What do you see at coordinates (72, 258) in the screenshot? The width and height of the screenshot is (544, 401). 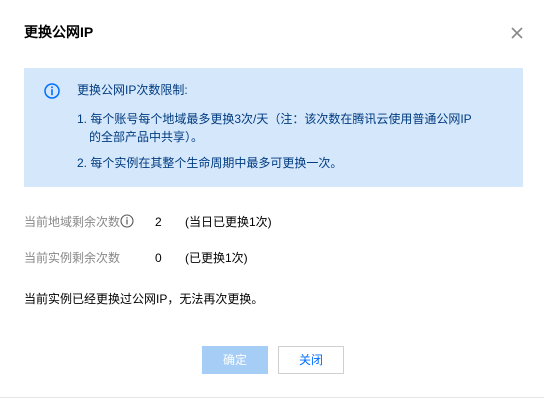 I see `instance-remaining-label: 当前实例剩余次数` at bounding box center [72, 258].